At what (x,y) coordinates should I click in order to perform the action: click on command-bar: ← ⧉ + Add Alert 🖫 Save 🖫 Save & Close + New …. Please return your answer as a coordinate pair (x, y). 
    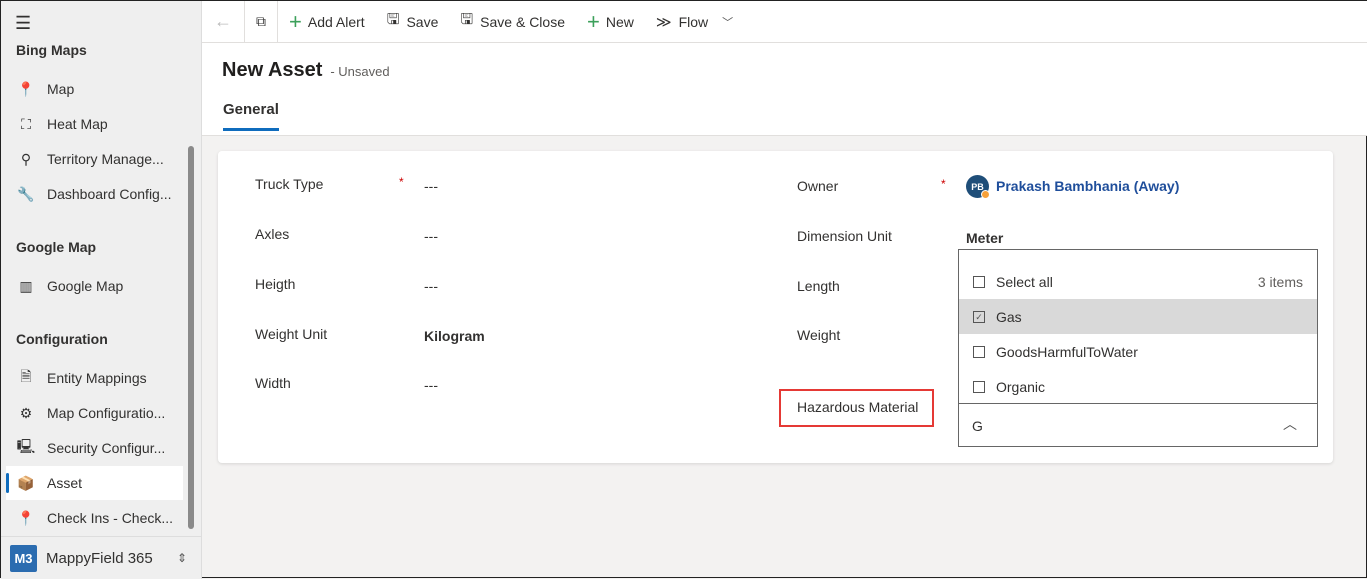
    Looking at the image, I should click on (784, 21).